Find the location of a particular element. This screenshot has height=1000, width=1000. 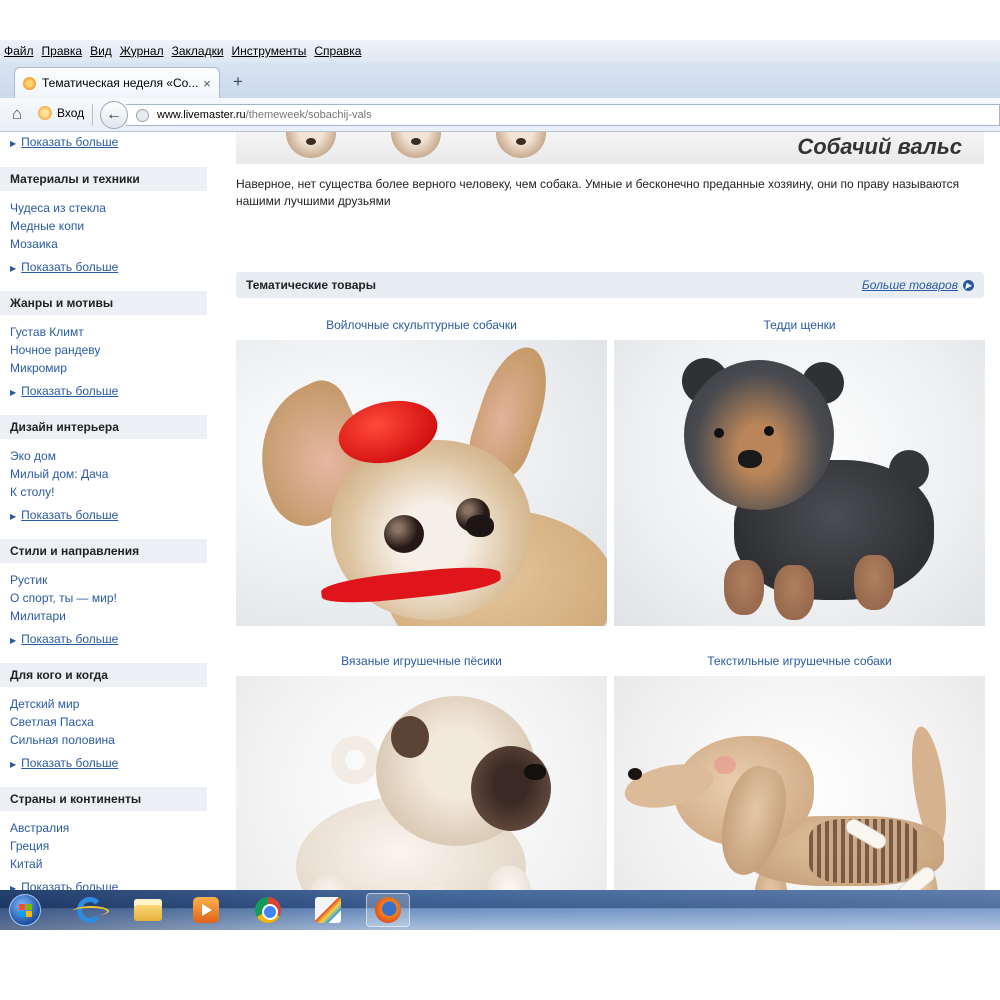

menu-edit: Правка is located at coordinates (62, 51).